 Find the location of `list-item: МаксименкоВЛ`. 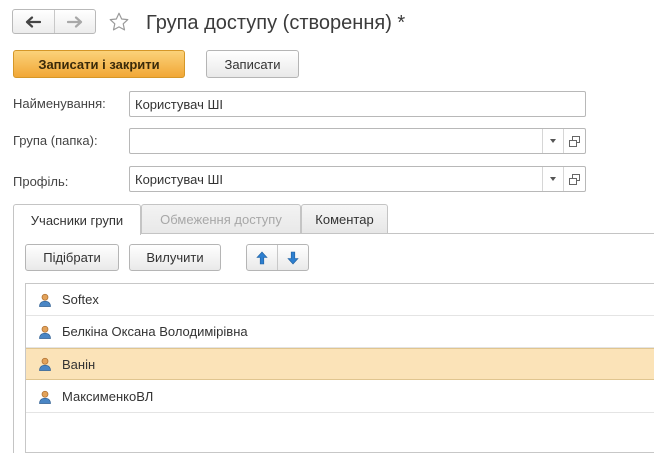

list-item: МаксименкоВЛ is located at coordinates (340, 397).